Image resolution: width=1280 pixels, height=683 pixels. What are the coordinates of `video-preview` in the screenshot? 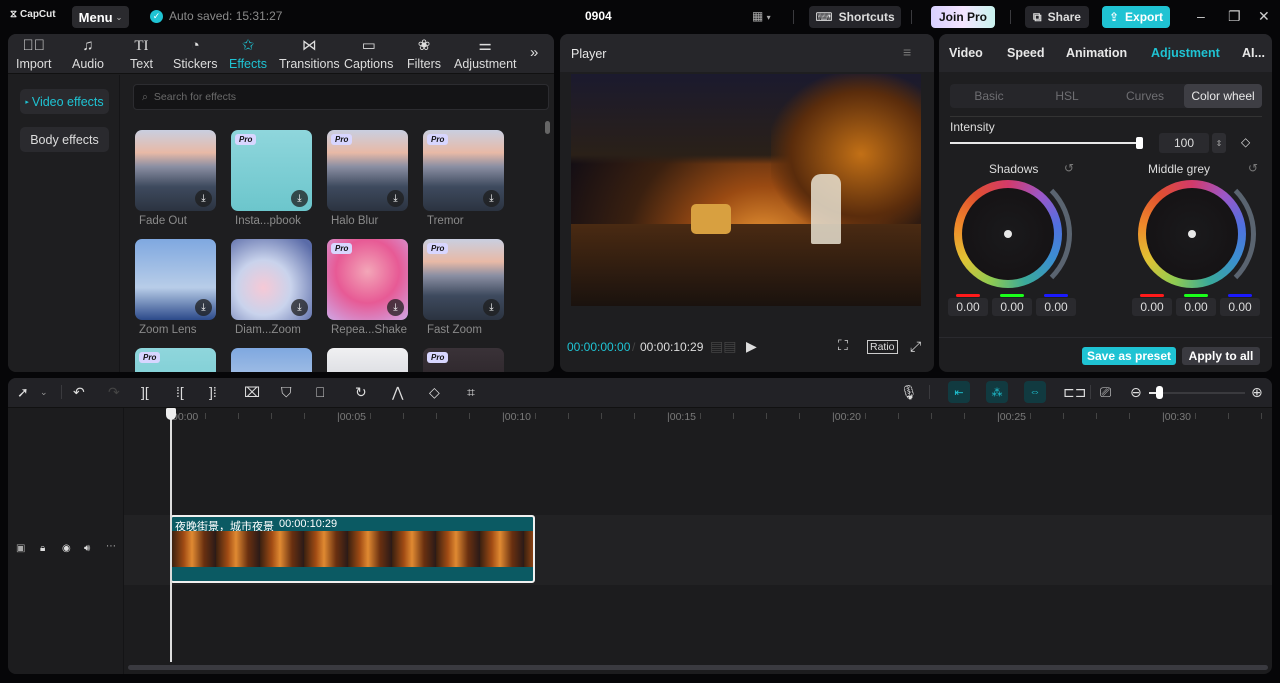 It's located at (746, 190).